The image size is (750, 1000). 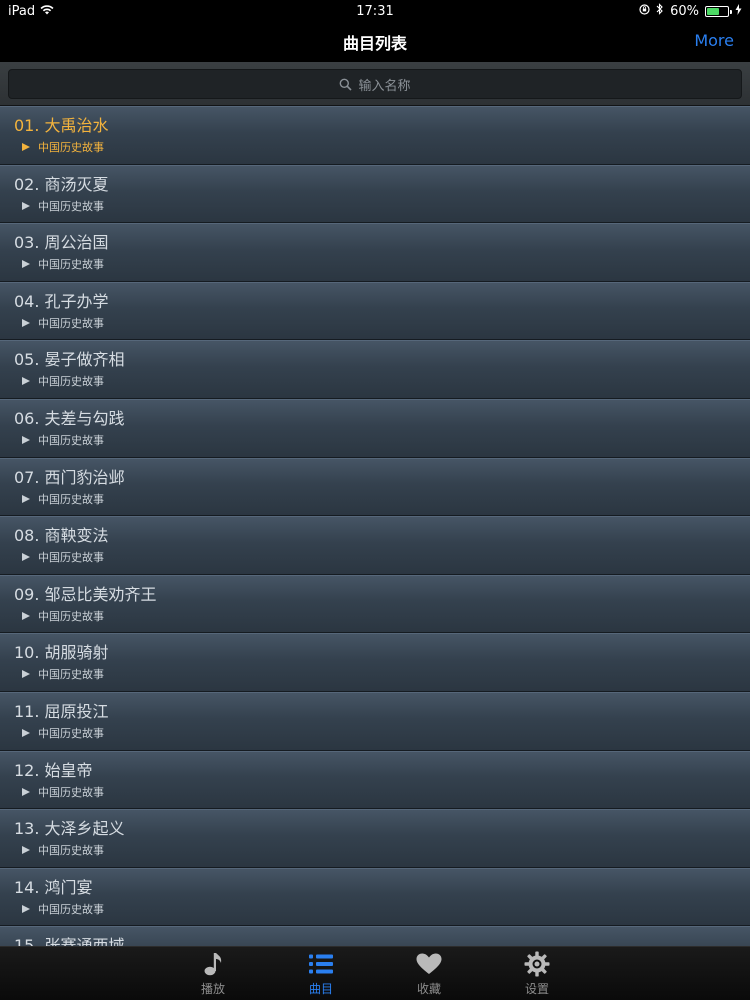 What do you see at coordinates (738, 11) in the screenshot?
I see `charging-icon` at bounding box center [738, 11].